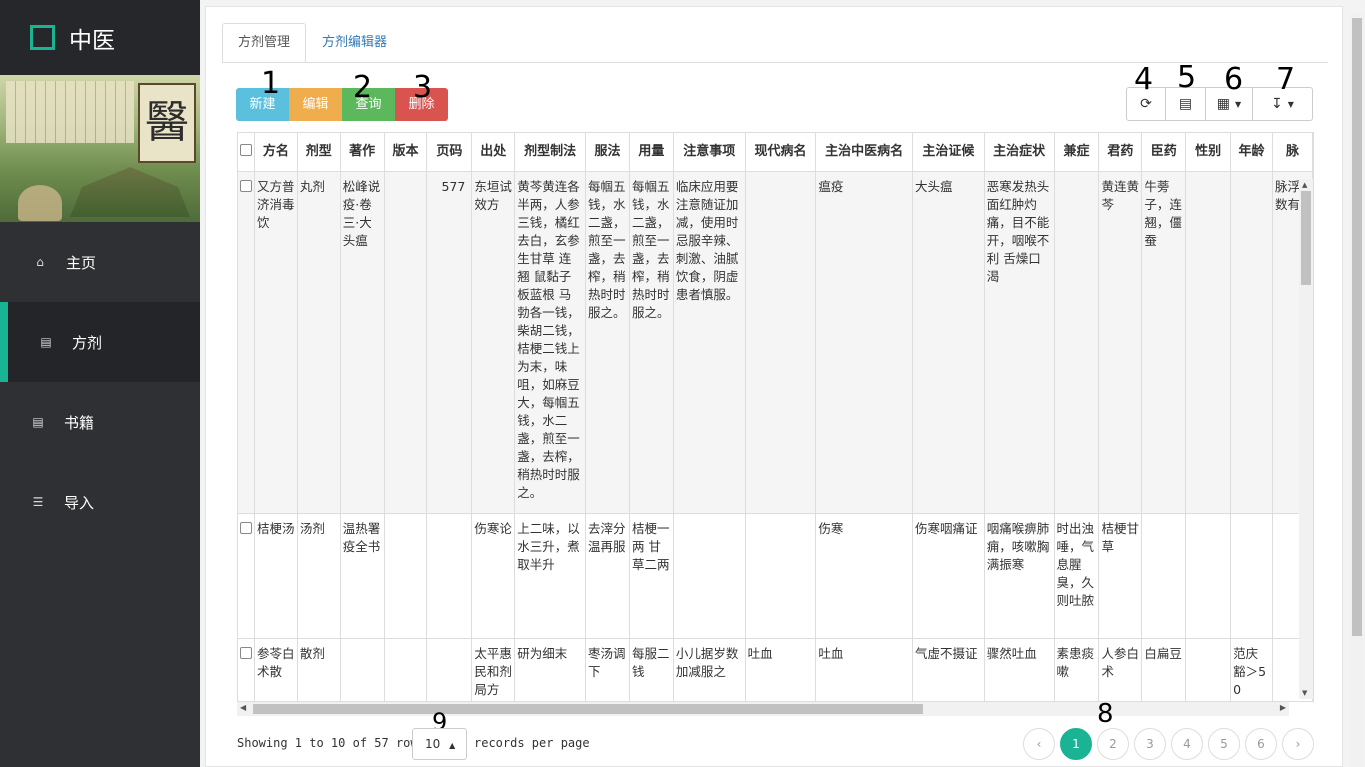 This screenshot has width=1365, height=767. I want to click on column-header: 性别, so click(1208, 152).